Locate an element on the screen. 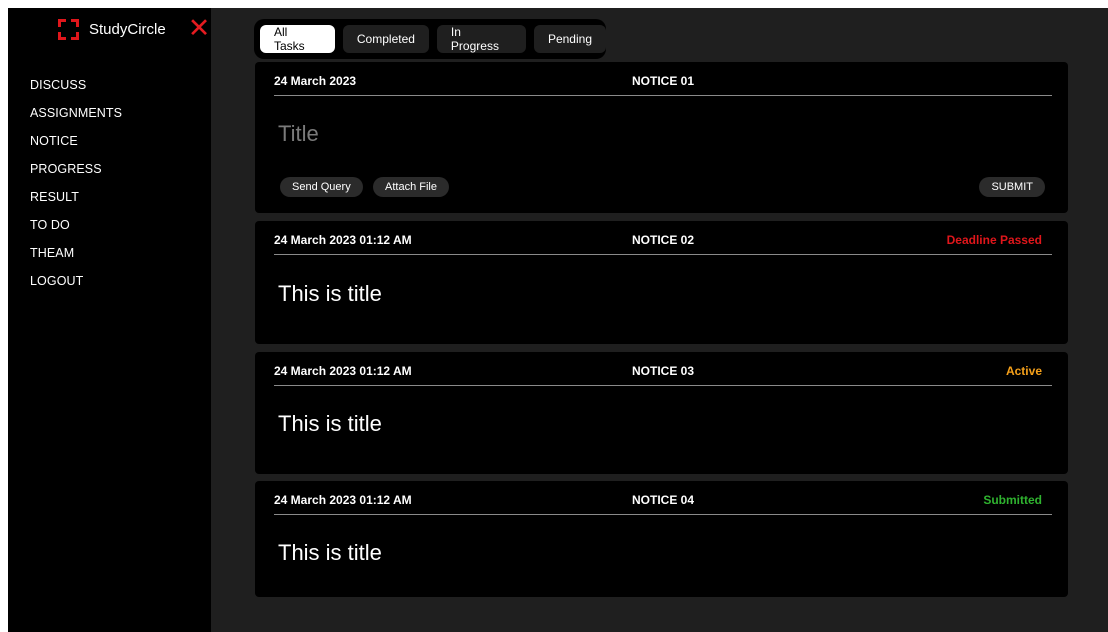  card-header: 24 March 2023 NOTICE 01 is located at coordinates (663, 85).